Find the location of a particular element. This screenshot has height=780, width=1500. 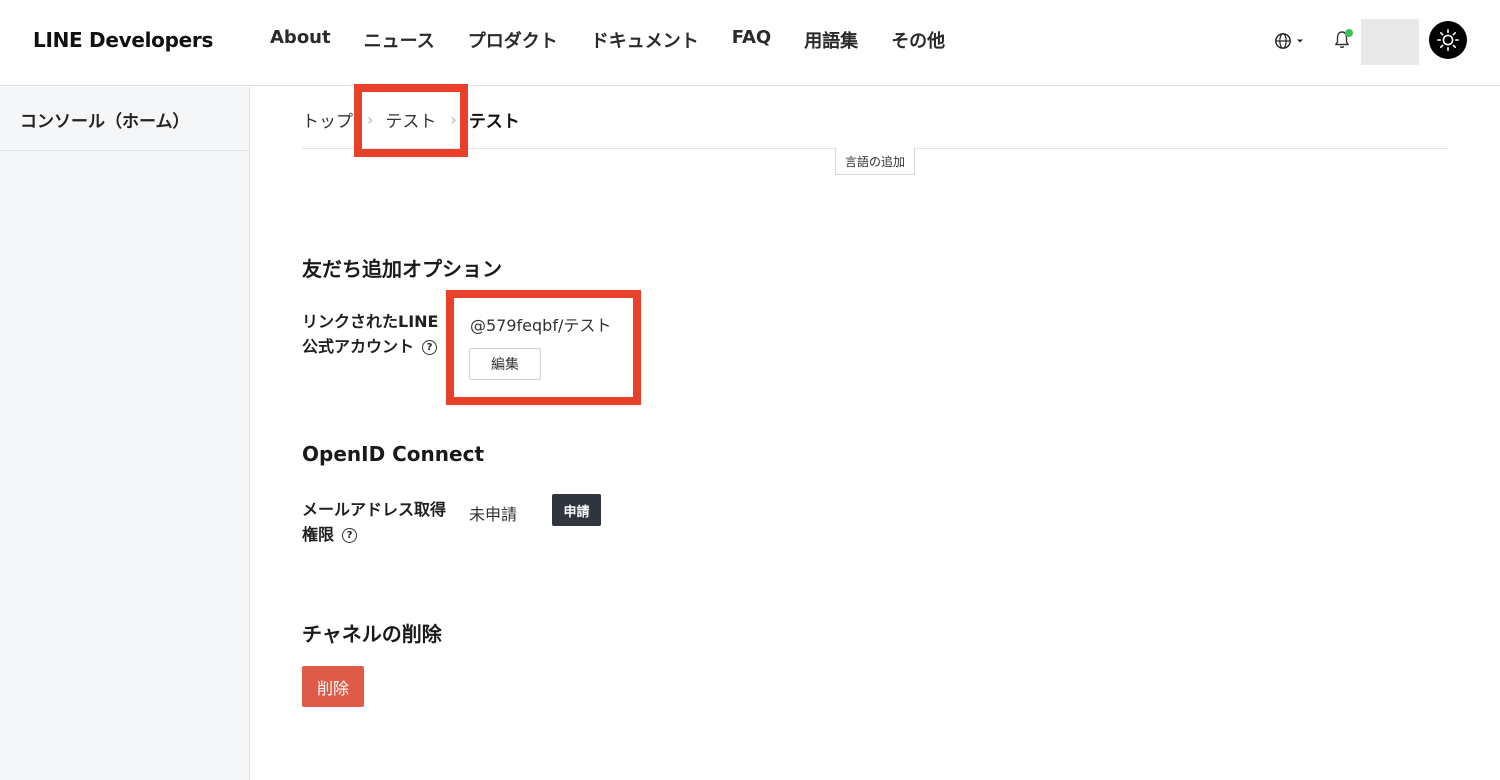

nav-products: プロダクト is located at coordinates (513, 40).